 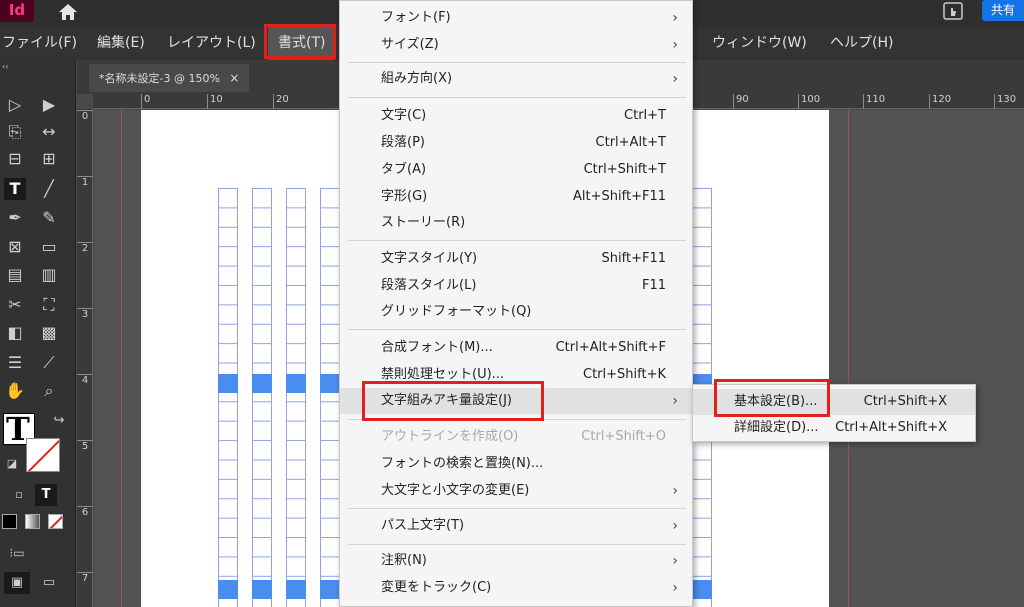 I want to click on page-tool-icon: ⎘, so click(x=15, y=132).